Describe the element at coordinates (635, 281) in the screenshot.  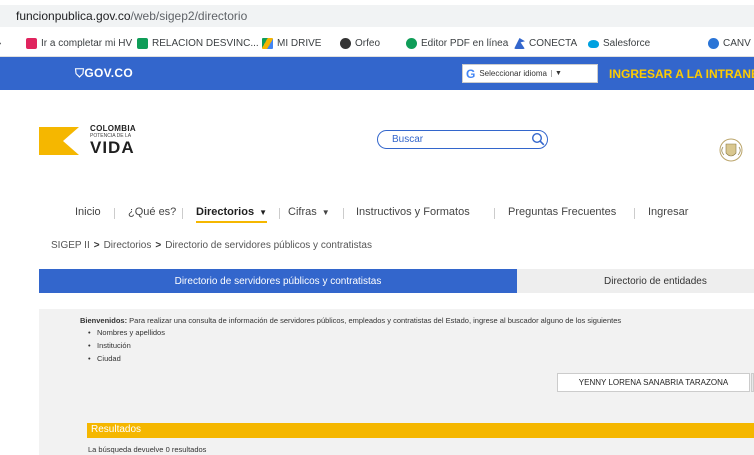
I see `tab-entidades: Directorio de entidades` at that location.